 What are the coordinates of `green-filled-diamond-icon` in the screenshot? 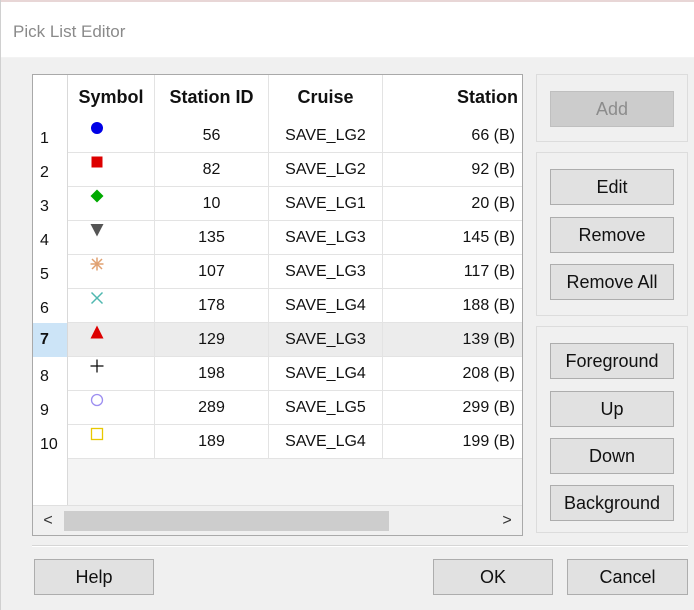 It's located at (97, 196).